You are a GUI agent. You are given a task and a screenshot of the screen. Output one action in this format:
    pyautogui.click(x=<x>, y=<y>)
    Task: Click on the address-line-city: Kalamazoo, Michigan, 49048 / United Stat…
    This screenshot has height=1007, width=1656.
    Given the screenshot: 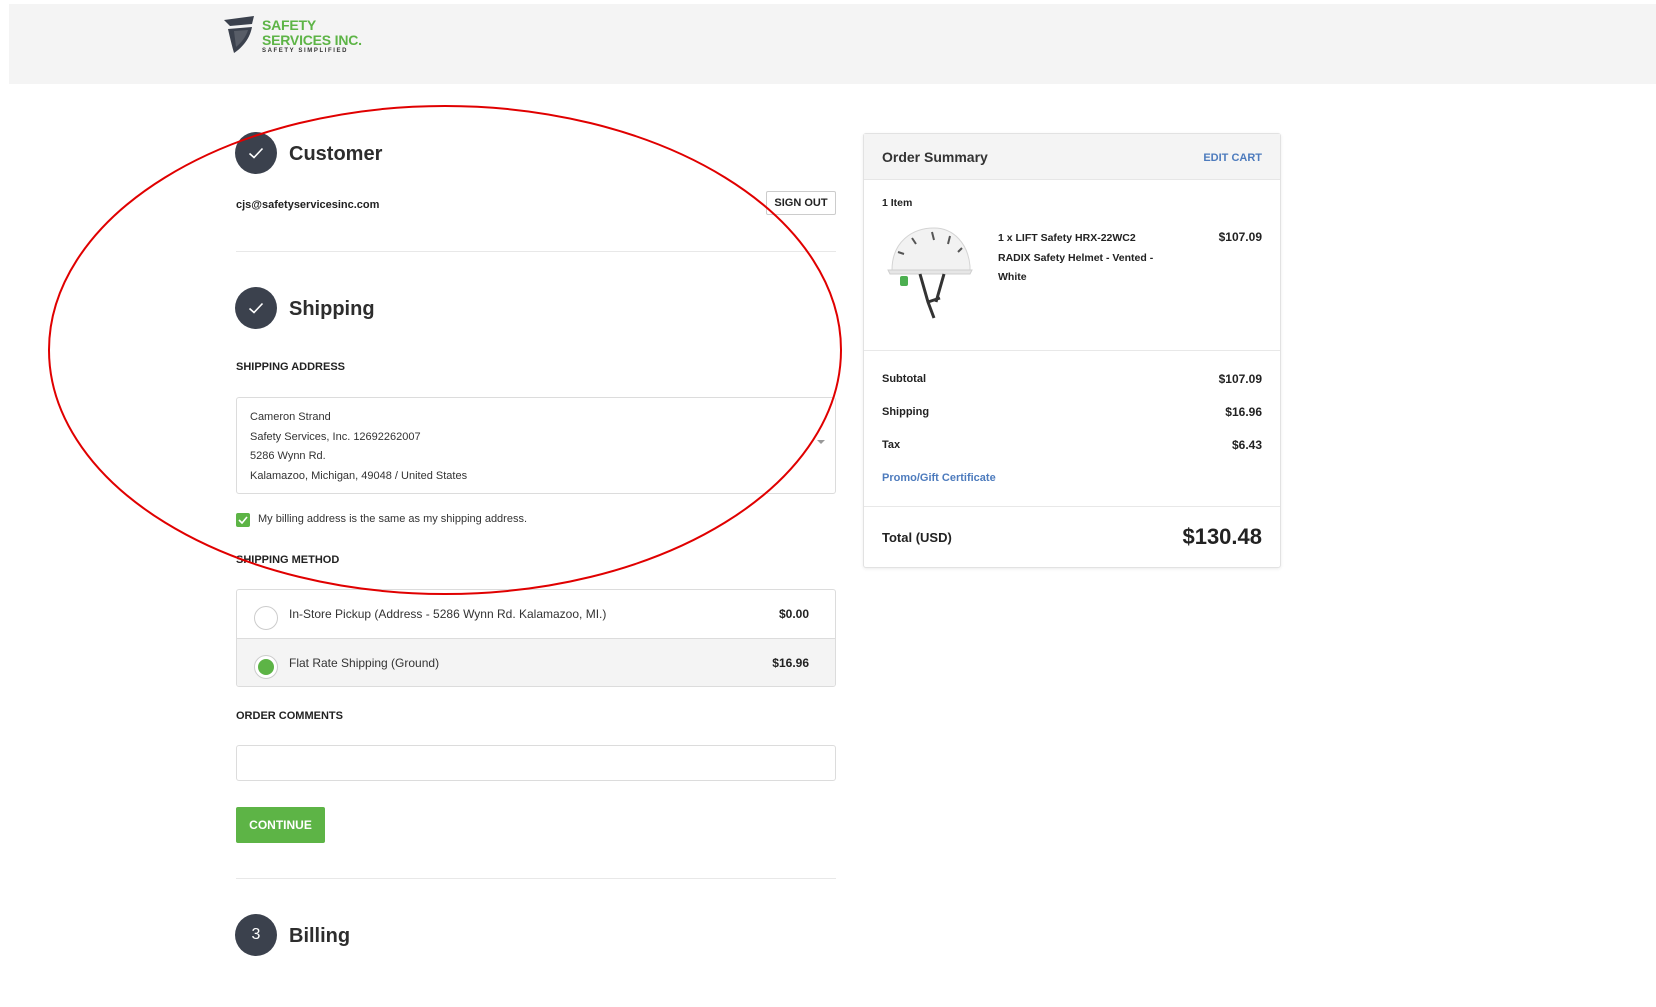 What is the action you would take?
    pyautogui.click(x=359, y=475)
    